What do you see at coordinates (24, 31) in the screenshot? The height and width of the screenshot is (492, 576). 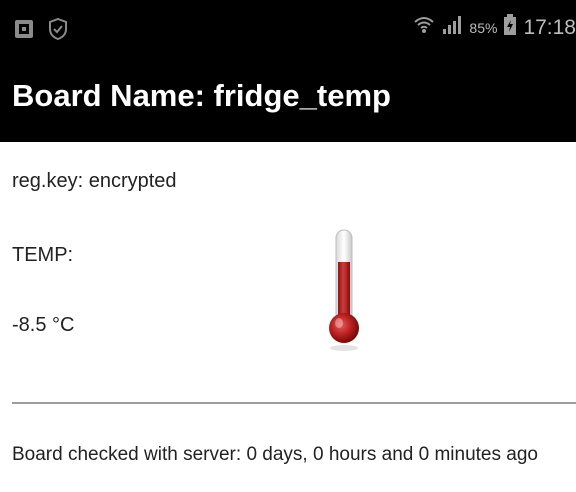 I see `notification-square-icon` at bounding box center [24, 31].